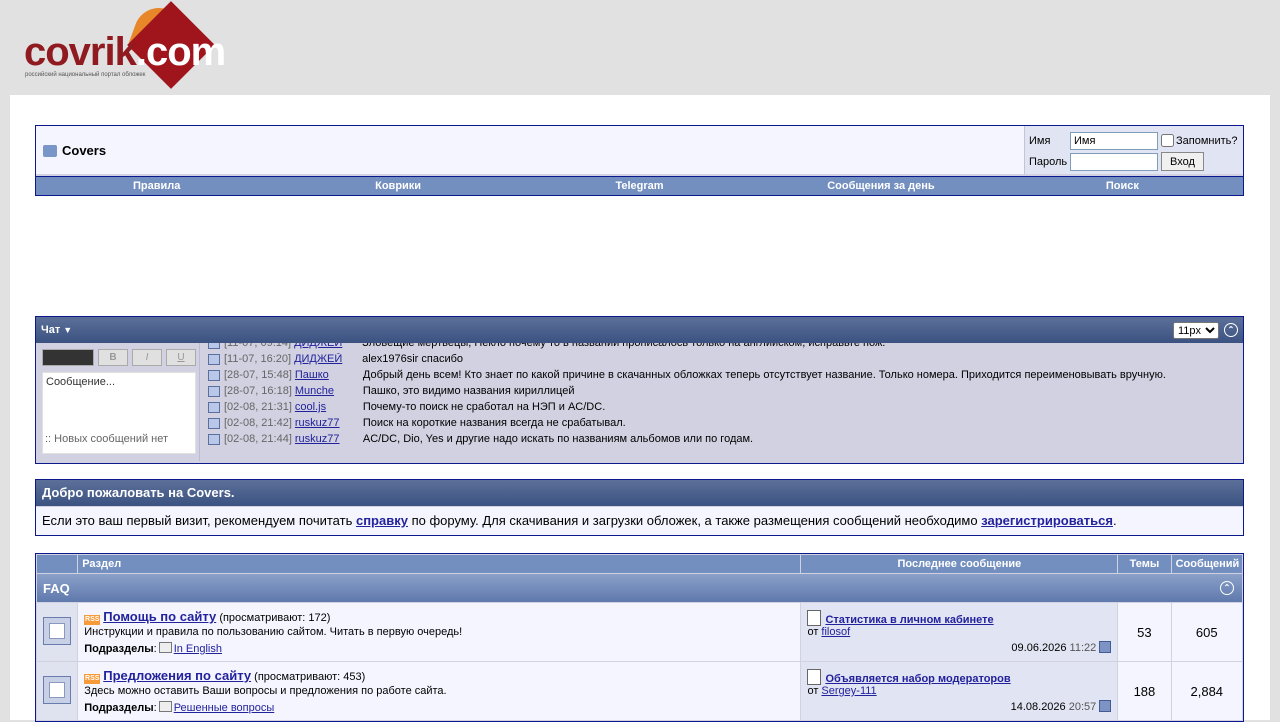  I want to click on thread-count: 53, so click(1144, 632).